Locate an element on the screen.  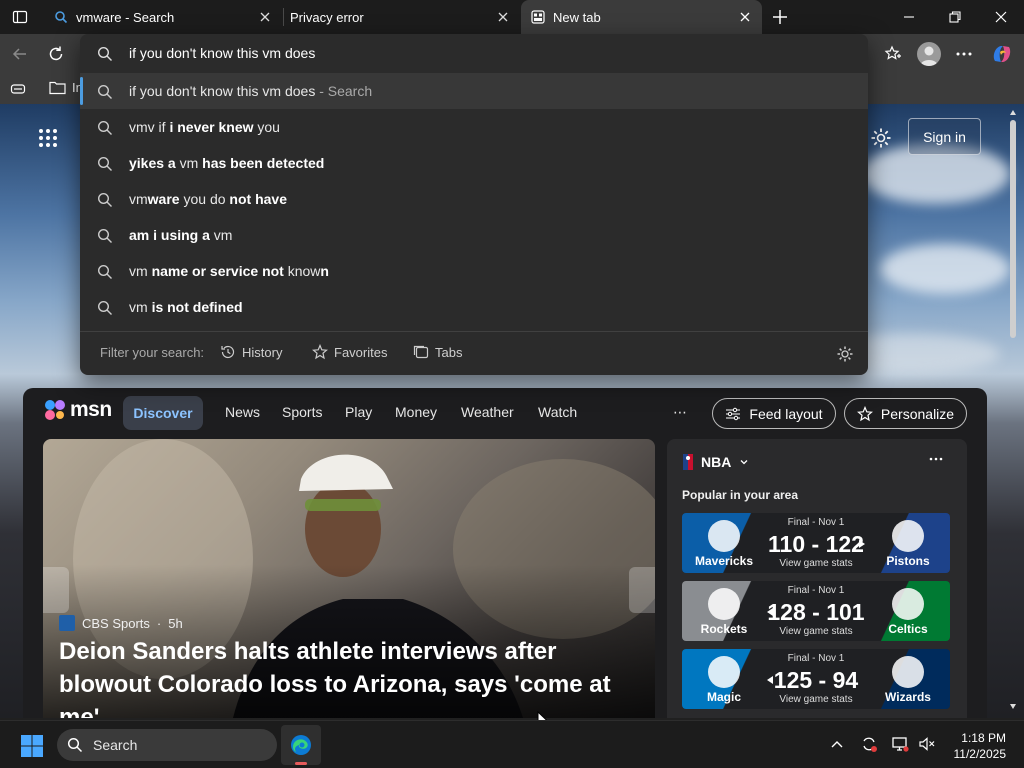
volume-muted-icon is located at coordinates (927, 744).